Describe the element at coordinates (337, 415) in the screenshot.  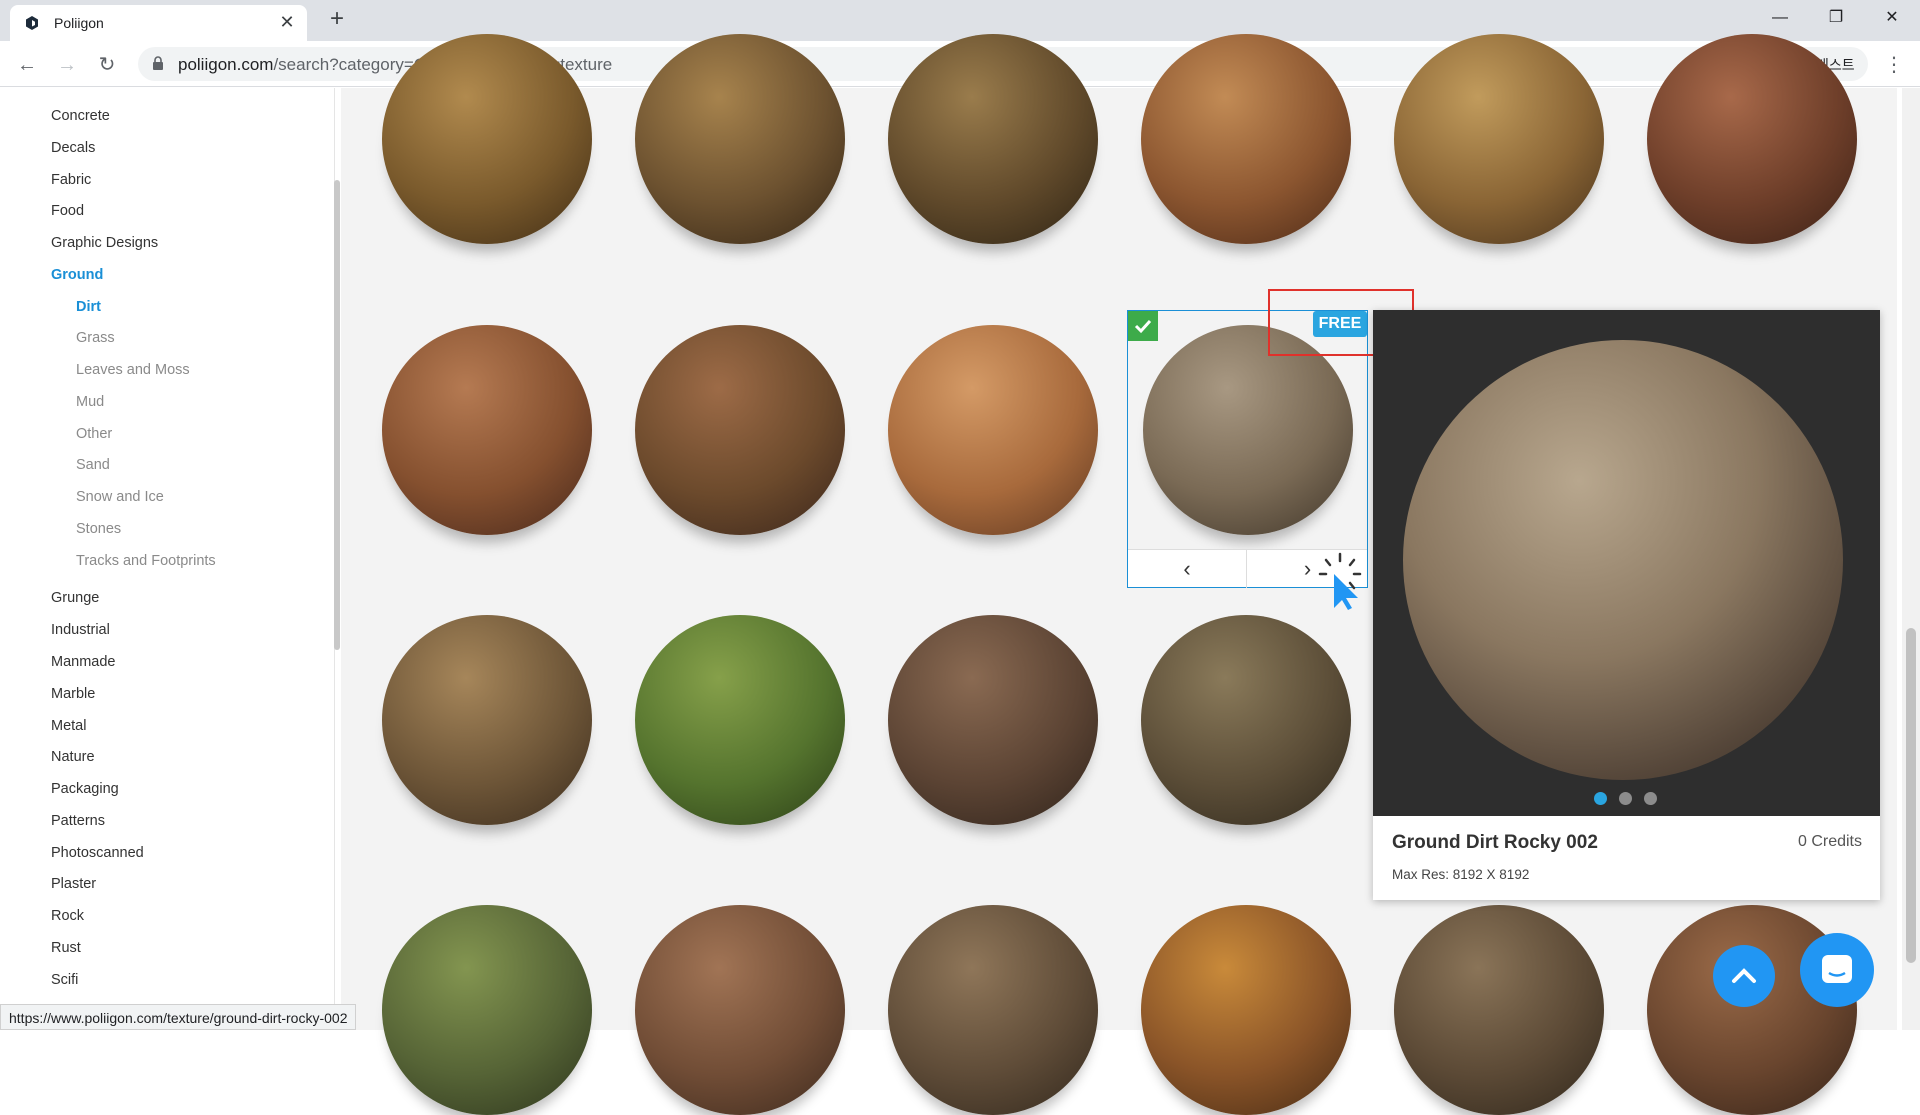
I see `sidebar-scrollbar` at that location.